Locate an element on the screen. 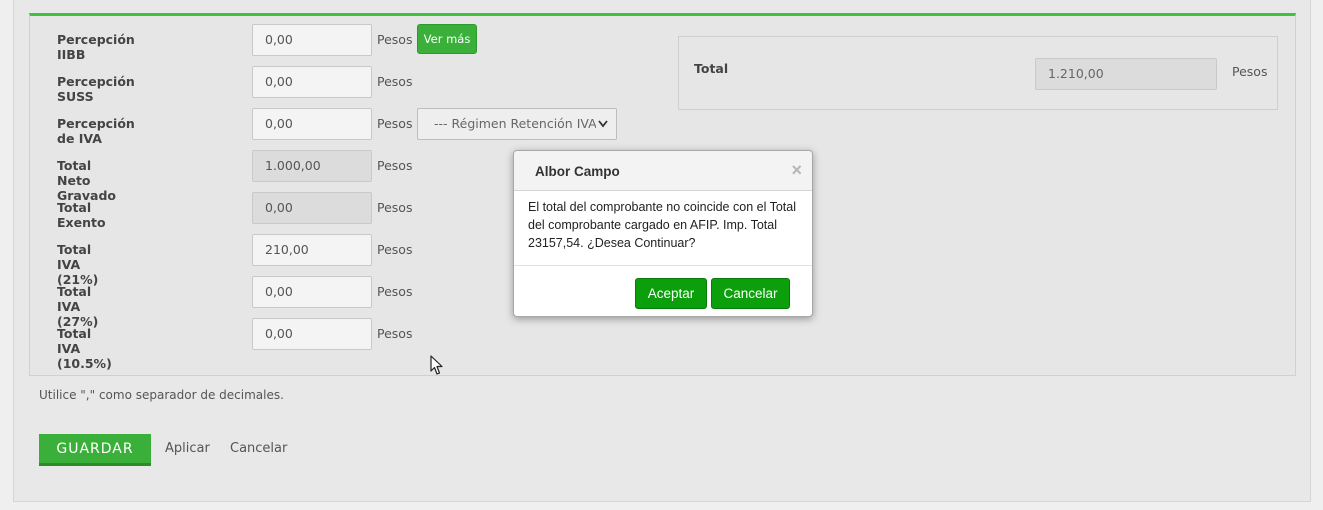 Image resolution: width=1323 pixels, height=510 pixels. dialog-divider is located at coordinates (663, 265).